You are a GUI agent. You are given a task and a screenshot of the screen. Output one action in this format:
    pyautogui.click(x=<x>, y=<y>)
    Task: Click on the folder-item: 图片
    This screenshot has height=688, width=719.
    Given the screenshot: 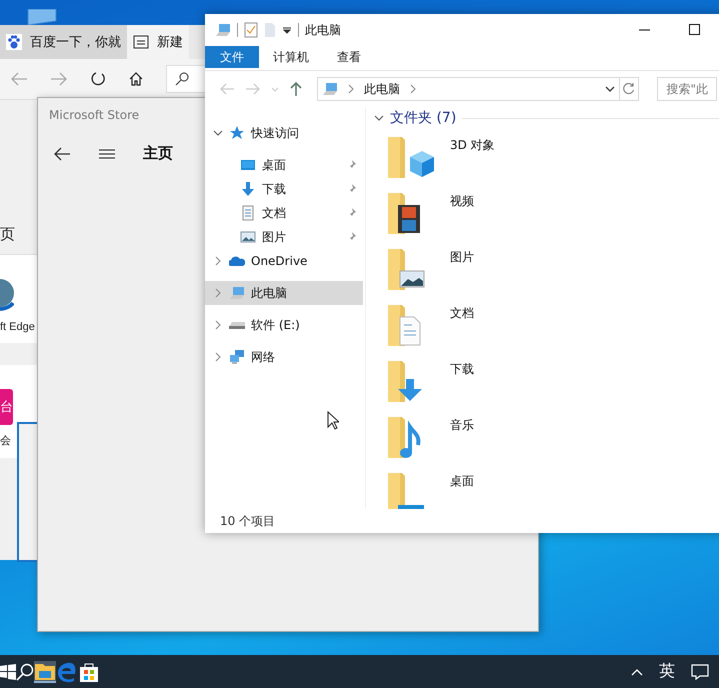 What is the action you would take?
    pyautogui.click(x=546, y=273)
    